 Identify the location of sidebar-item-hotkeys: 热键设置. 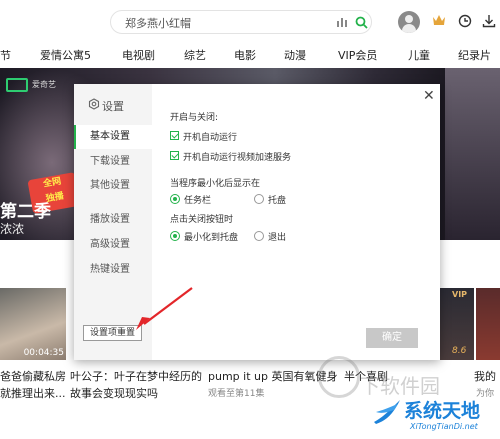
(113, 270).